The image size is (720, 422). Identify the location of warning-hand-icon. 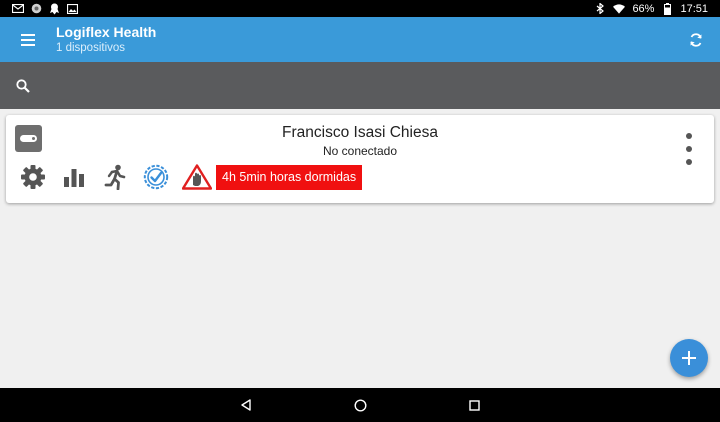
(197, 177).